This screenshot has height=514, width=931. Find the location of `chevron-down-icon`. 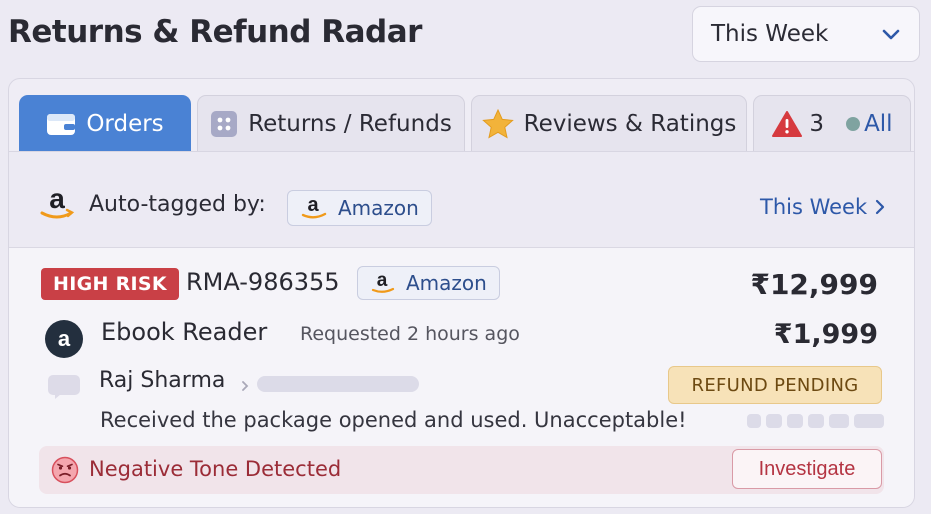

chevron-down-icon is located at coordinates (891, 34).